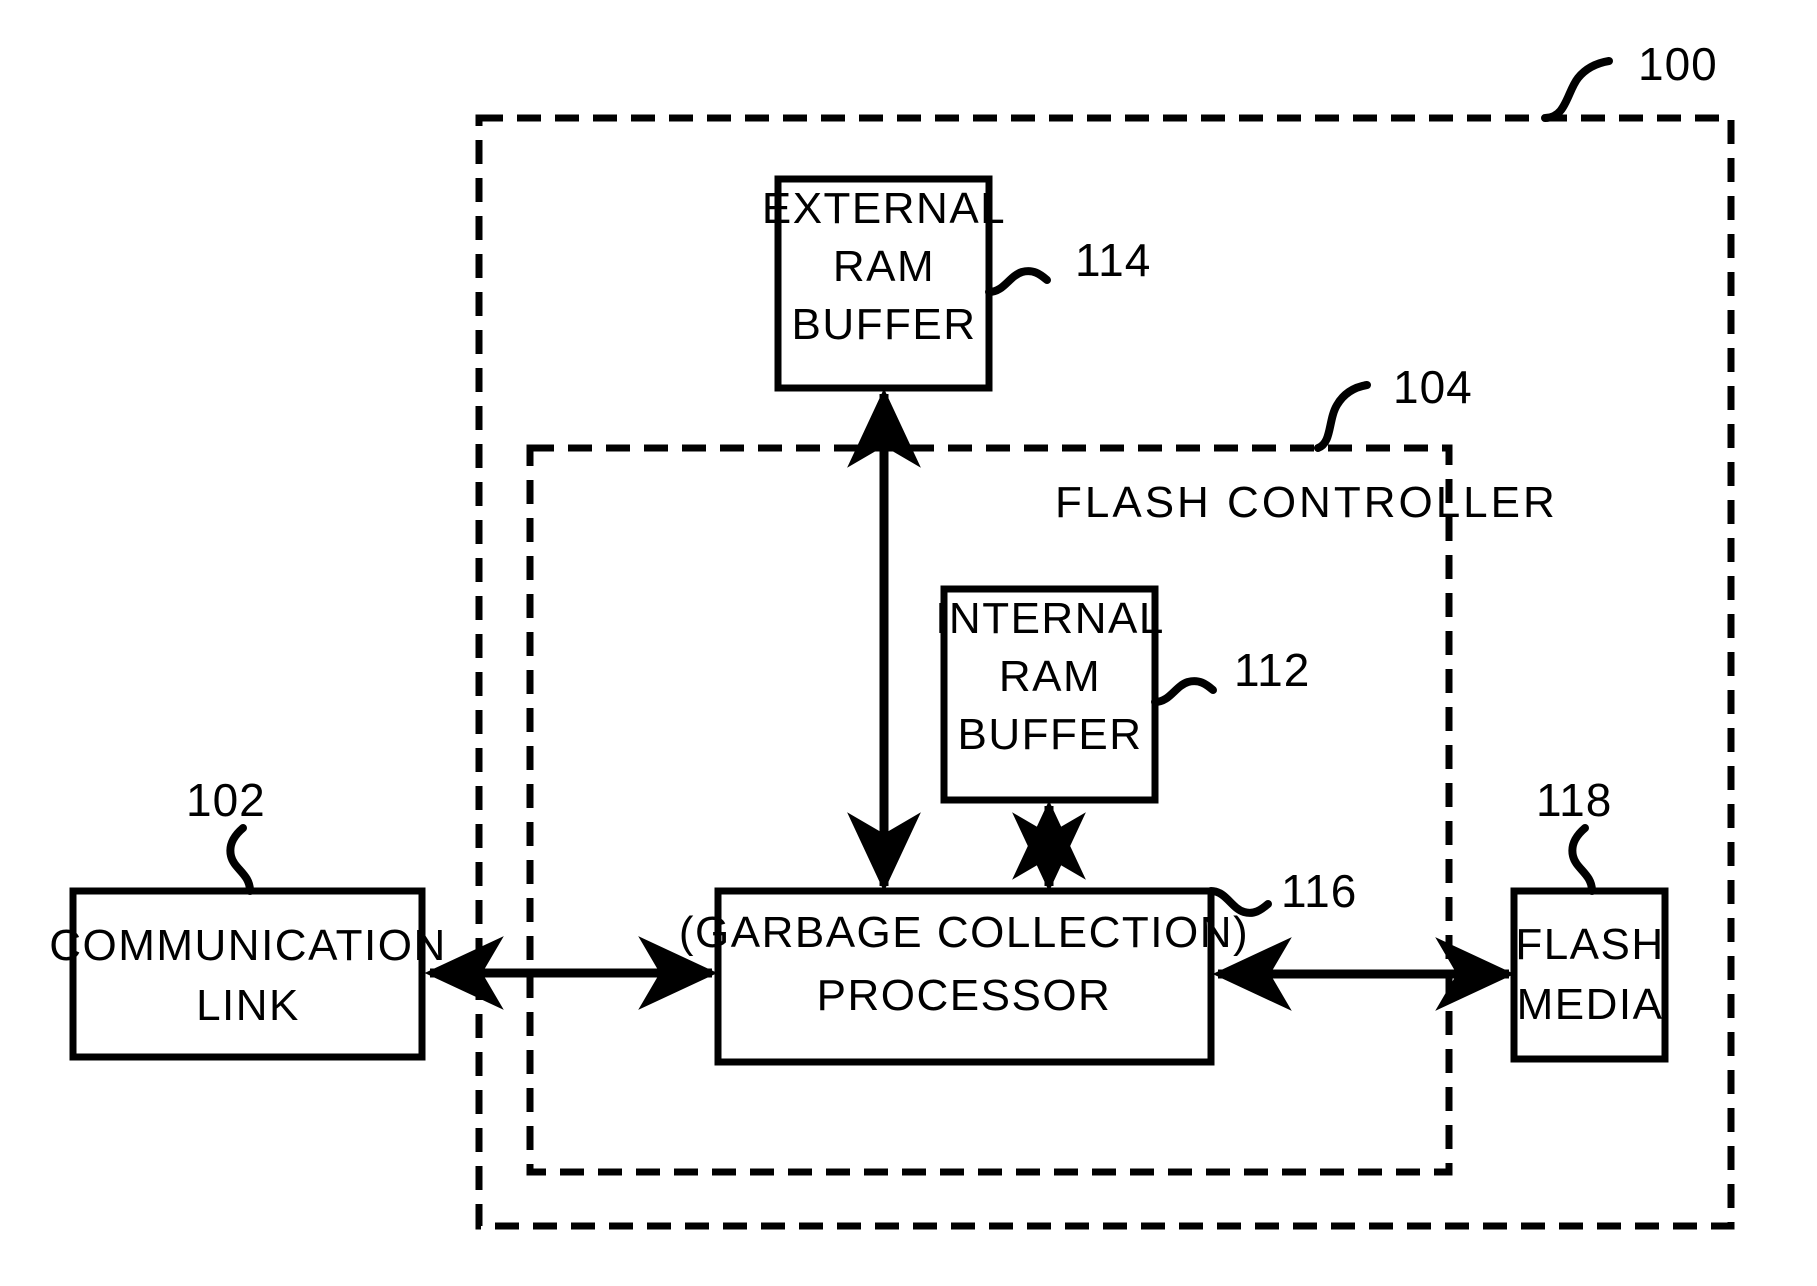  I want to click on block-internal-ram-buffer: INTERNAL RAM BUFFER, so click(1050, 694).